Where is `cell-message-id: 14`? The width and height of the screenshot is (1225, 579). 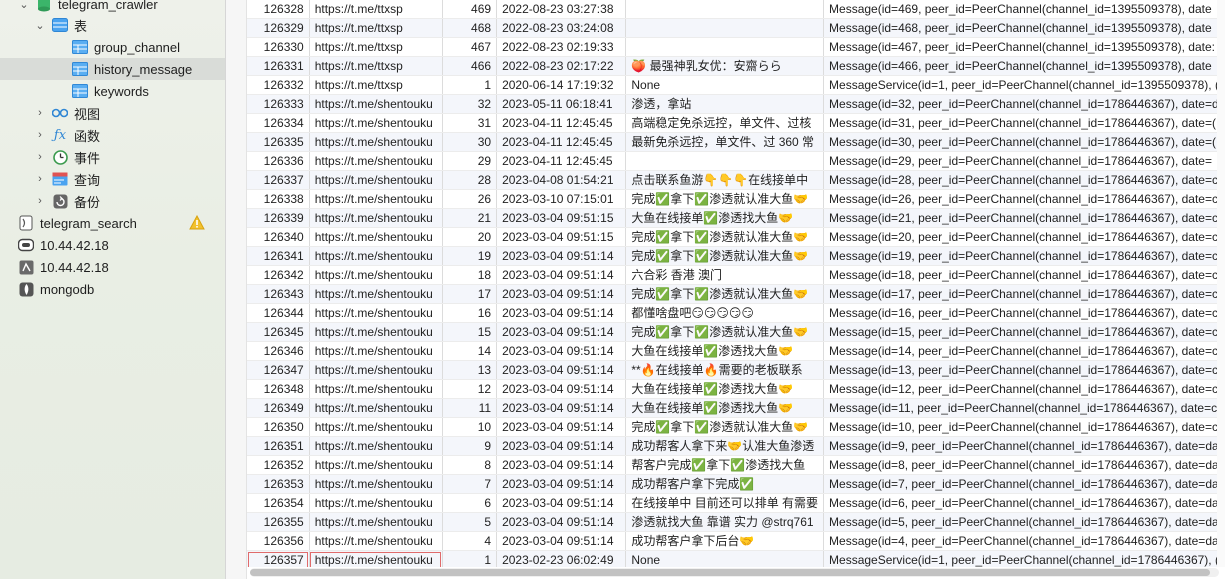 cell-message-id: 14 is located at coordinates (470, 351).